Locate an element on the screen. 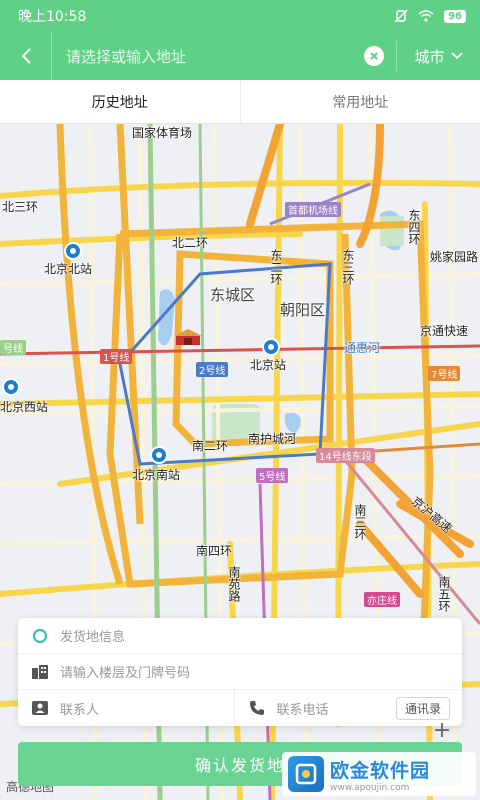 This screenshot has width=480, height=800. road-national-stadium: 国家体育场 is located at coordinates (162, 133).